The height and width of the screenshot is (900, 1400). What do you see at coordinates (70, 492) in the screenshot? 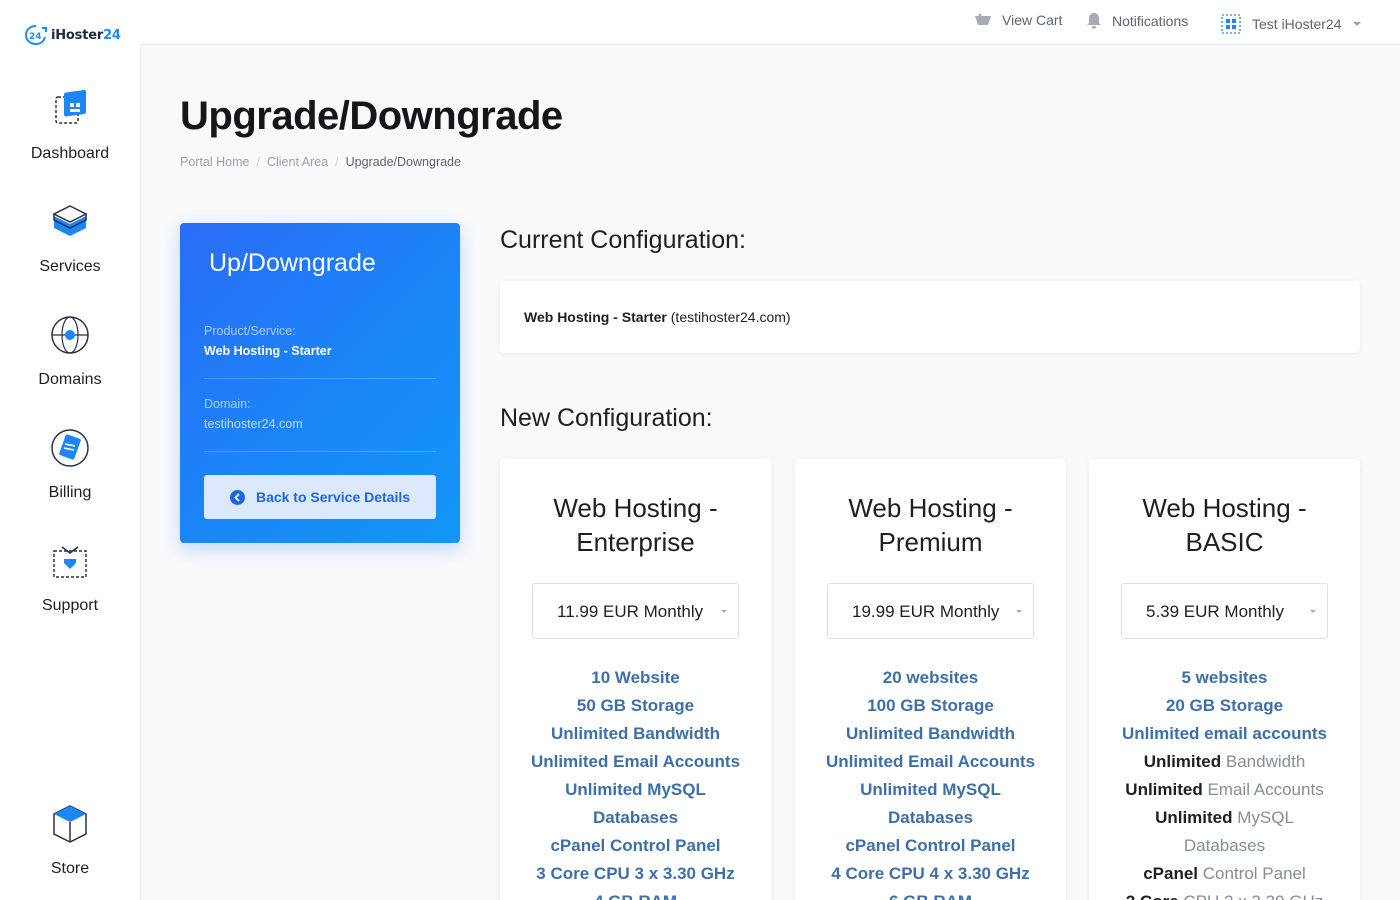
I see `sidebar-item-label: Billing` at bounding box center [70, 492].